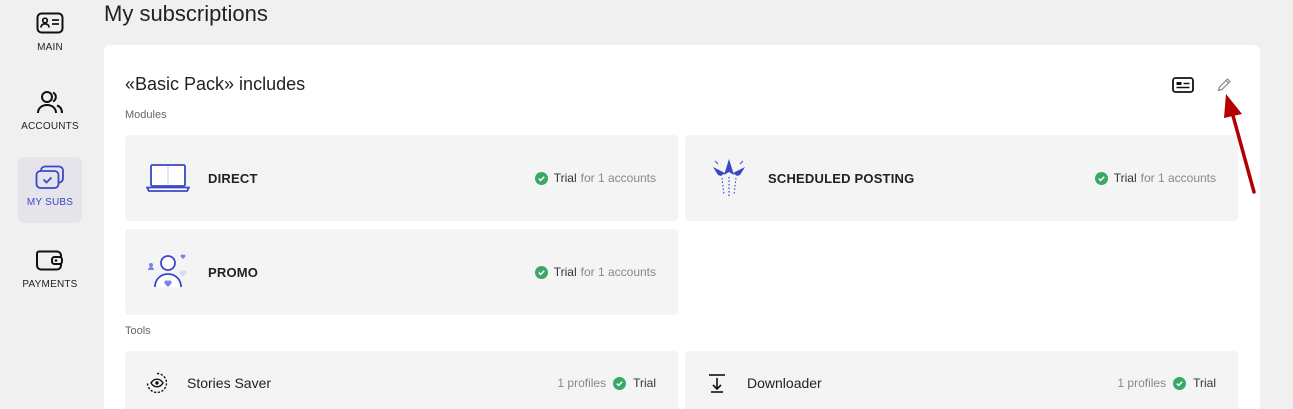 This screenshot has height=409, width=1293. What do you see at coordinates (50, 126) in the screenshot?
I see `sidebar-item-label: ACCOUNTS` at bounding box center [50, 126].